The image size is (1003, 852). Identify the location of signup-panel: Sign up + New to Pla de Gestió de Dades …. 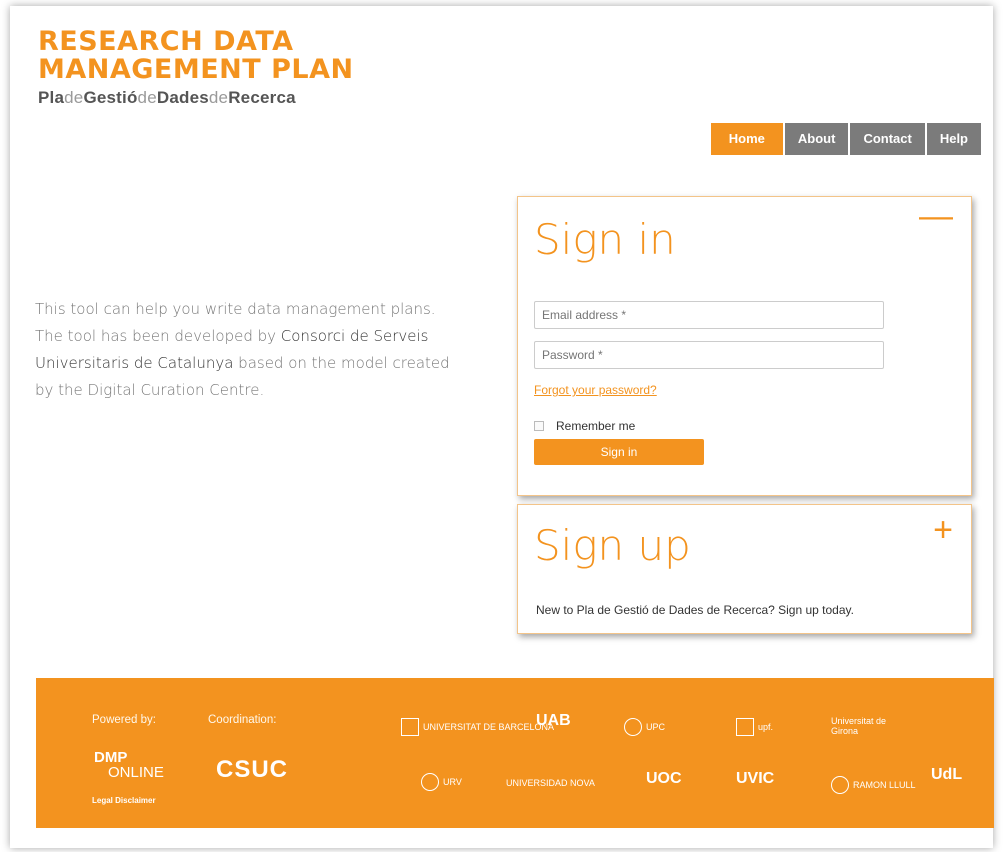
(744, 569).